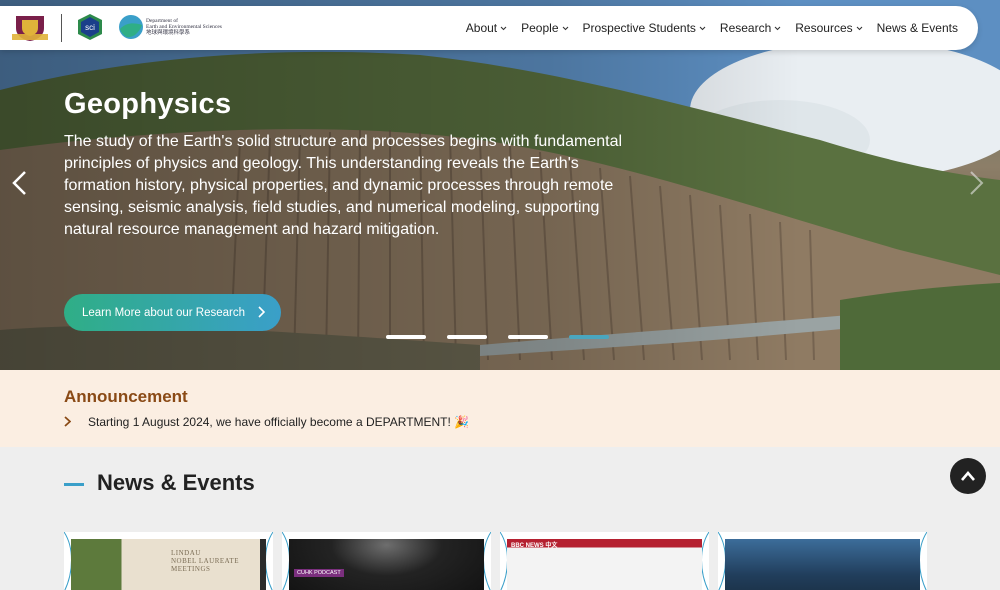 This screenshot has height=590, width=1000. I want to click on news-card, so click(822, 561).